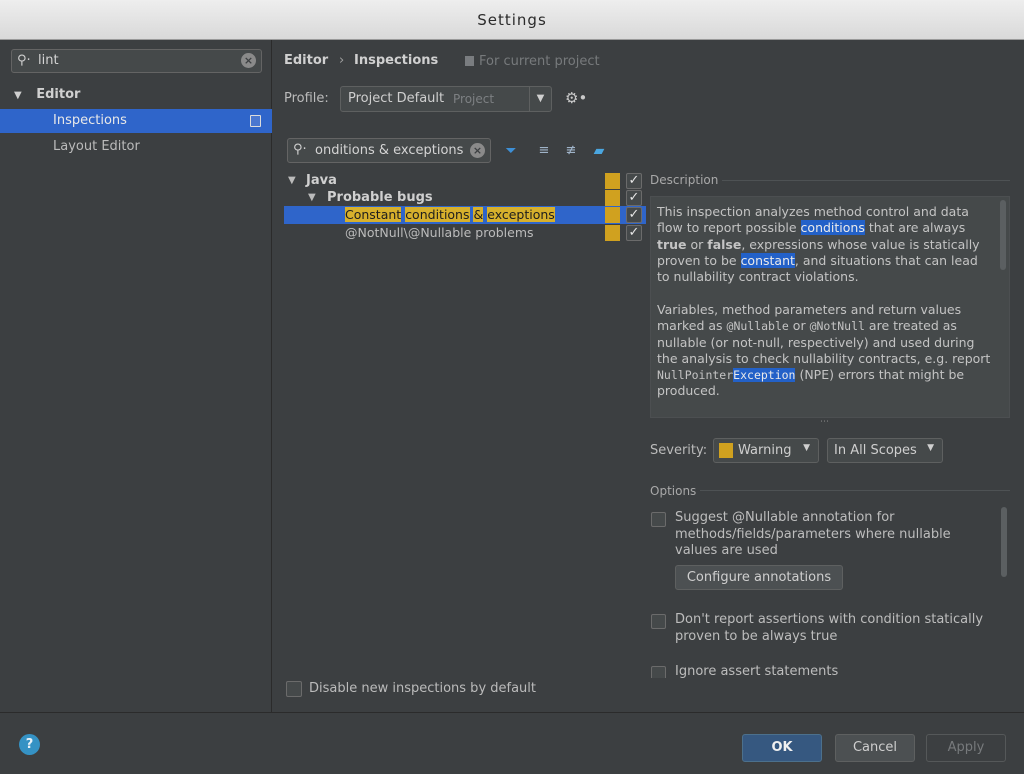 The image size is (1024, 774). What do you see at coordinates (248, 60) in the screenshot?
I see `clear-search-icon: ×` at bounding box center [248, 60].